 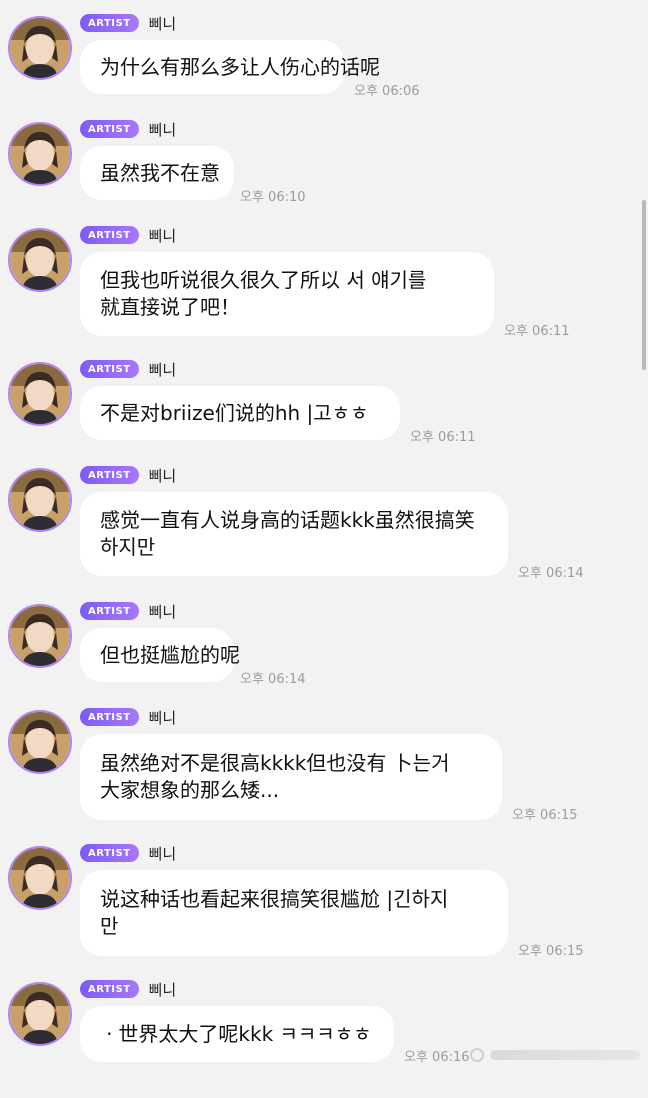 I want to click on message-text: 不是对briize们说的hh |고ㅎㅎ, so click(x=234, y=412).